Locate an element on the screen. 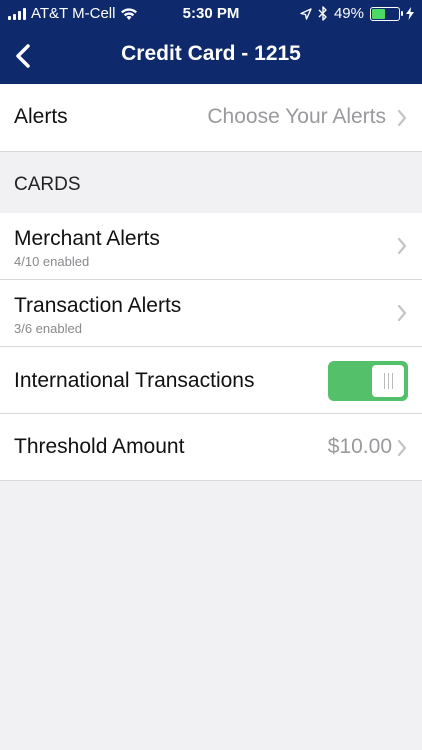 The image size is (422, 750). section-header-cards: CARDS is located at coordinates (47, 184).